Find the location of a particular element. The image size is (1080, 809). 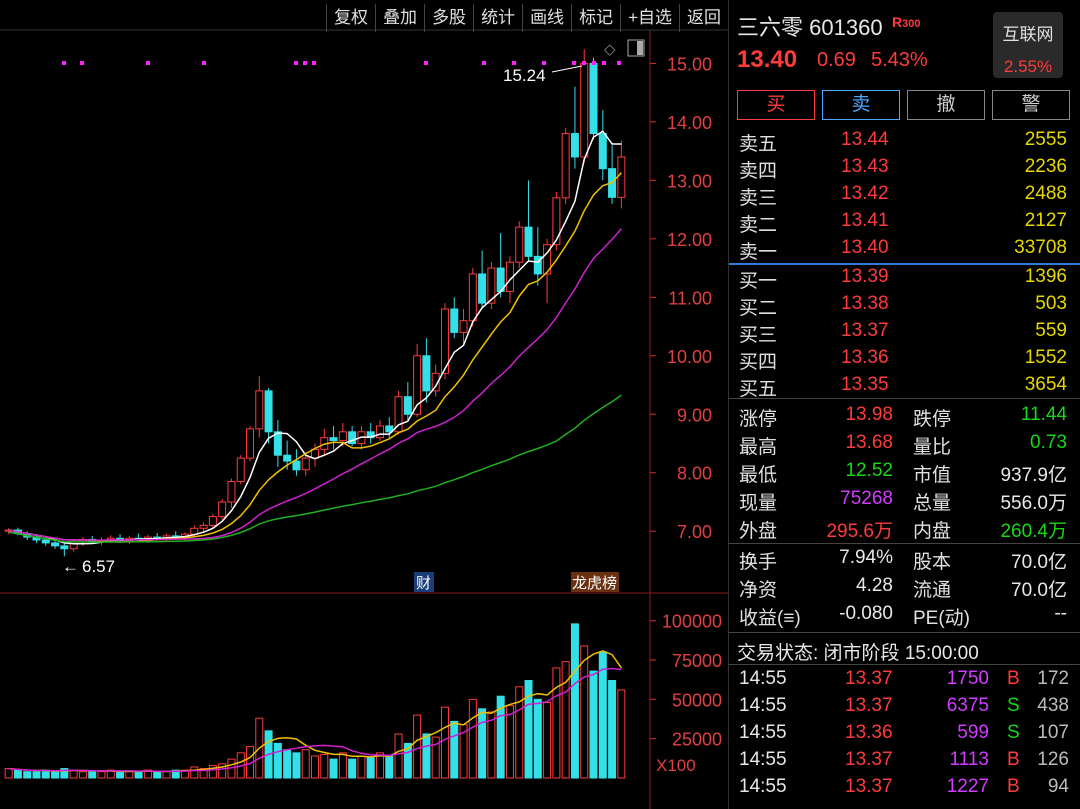

asks-price: 13.42 is located at coordinates (865, 193).